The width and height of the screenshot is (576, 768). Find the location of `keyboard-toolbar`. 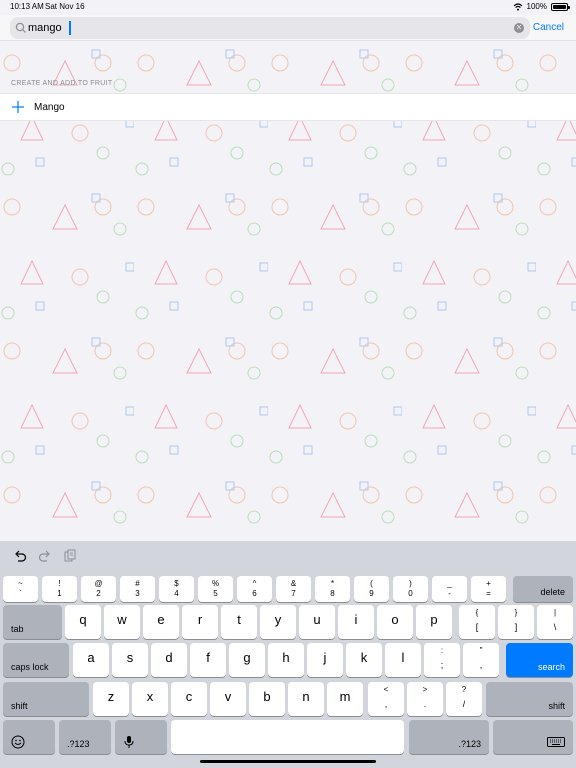

keyboard-toolbar is located at coordinates (288, 556).